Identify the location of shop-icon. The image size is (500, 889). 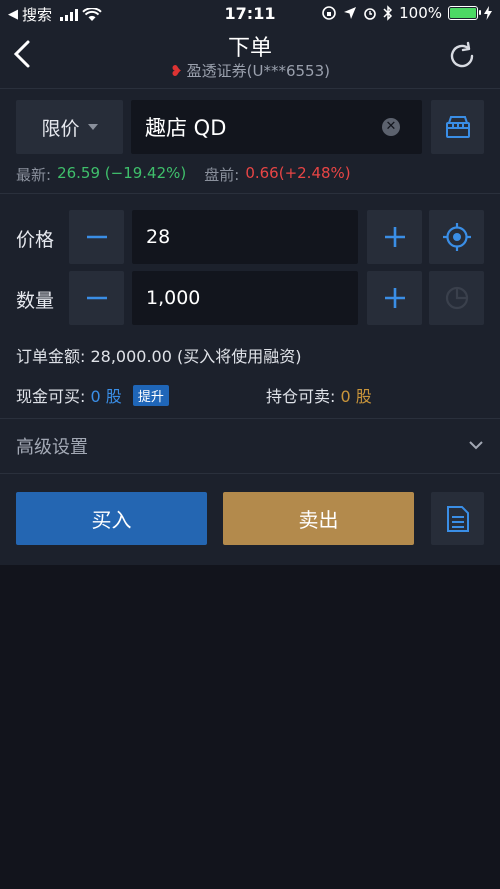
(457, 127).